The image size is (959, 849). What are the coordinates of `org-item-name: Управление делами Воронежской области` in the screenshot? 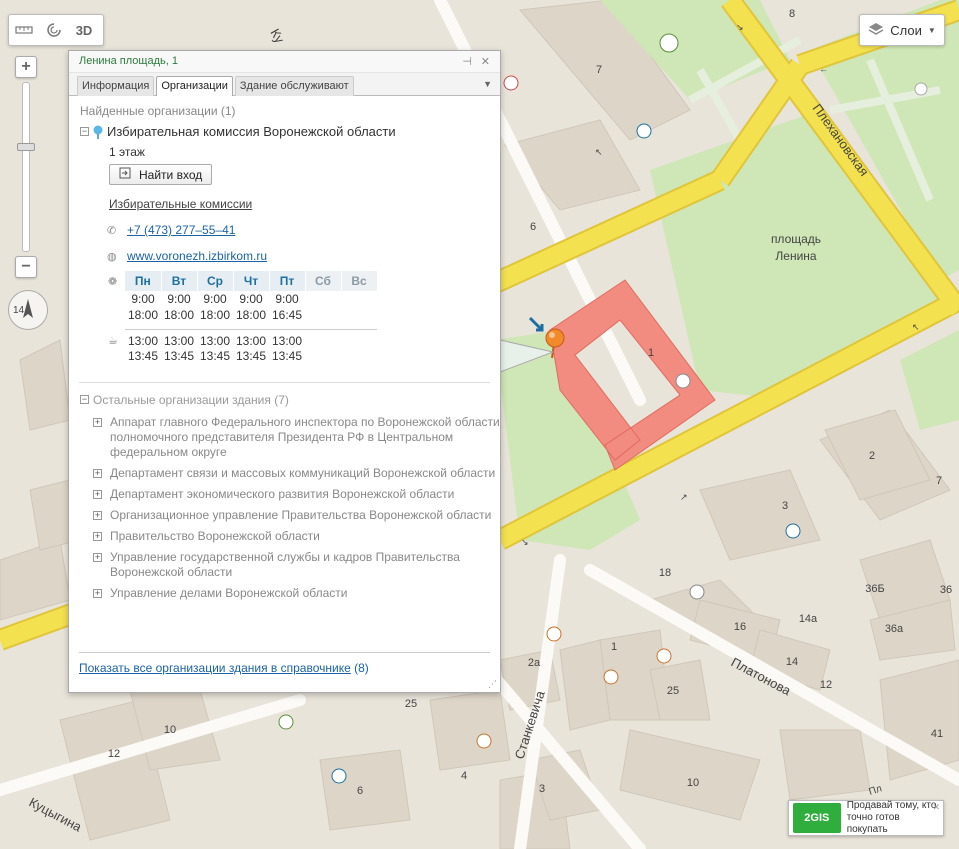 It's located at (228, 593).